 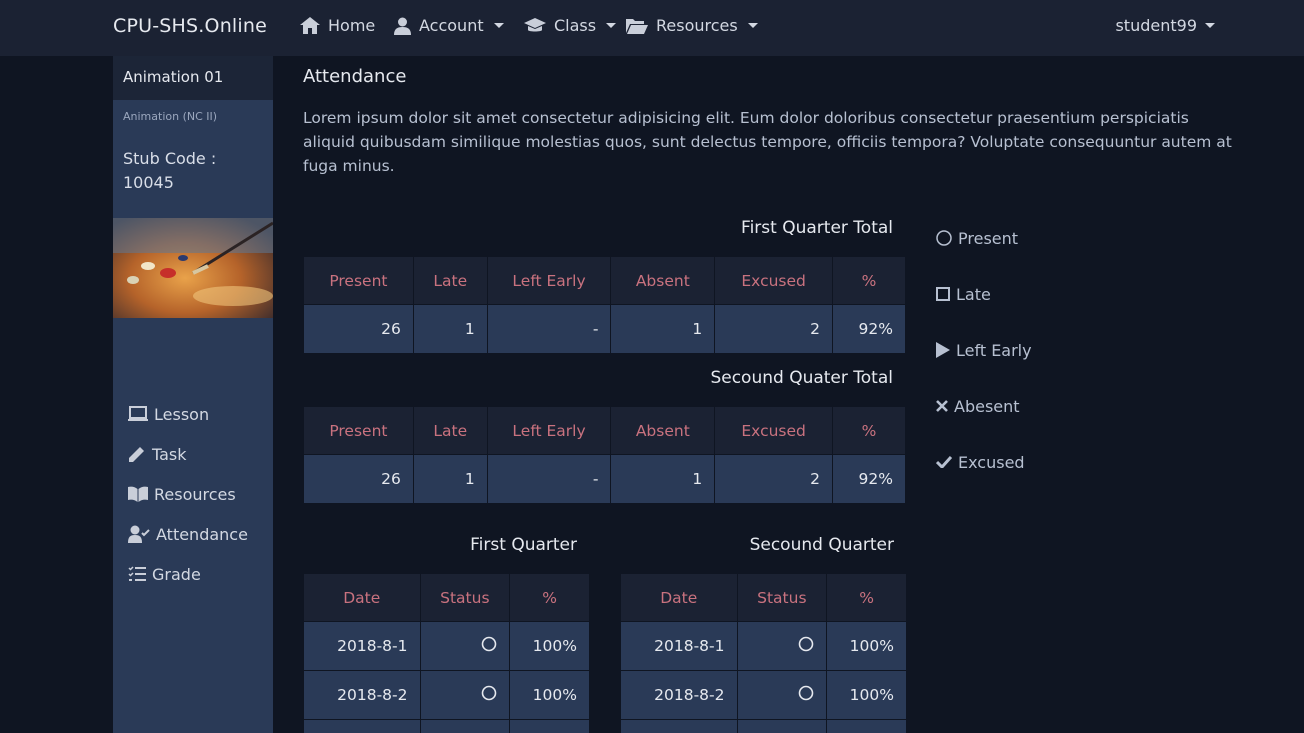 What do you see at coordinates (869, 329) in the screenshot?
I see `table-cell: 92%` at bounding box center [869, 329].